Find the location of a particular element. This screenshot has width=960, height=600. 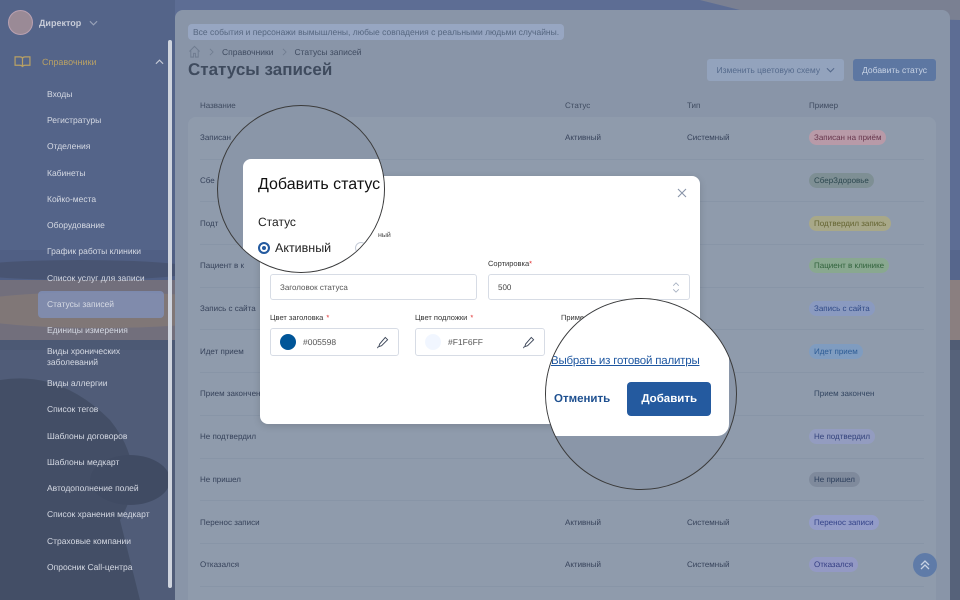

table-cell: Не пришел is located at coordinates (220, 479).